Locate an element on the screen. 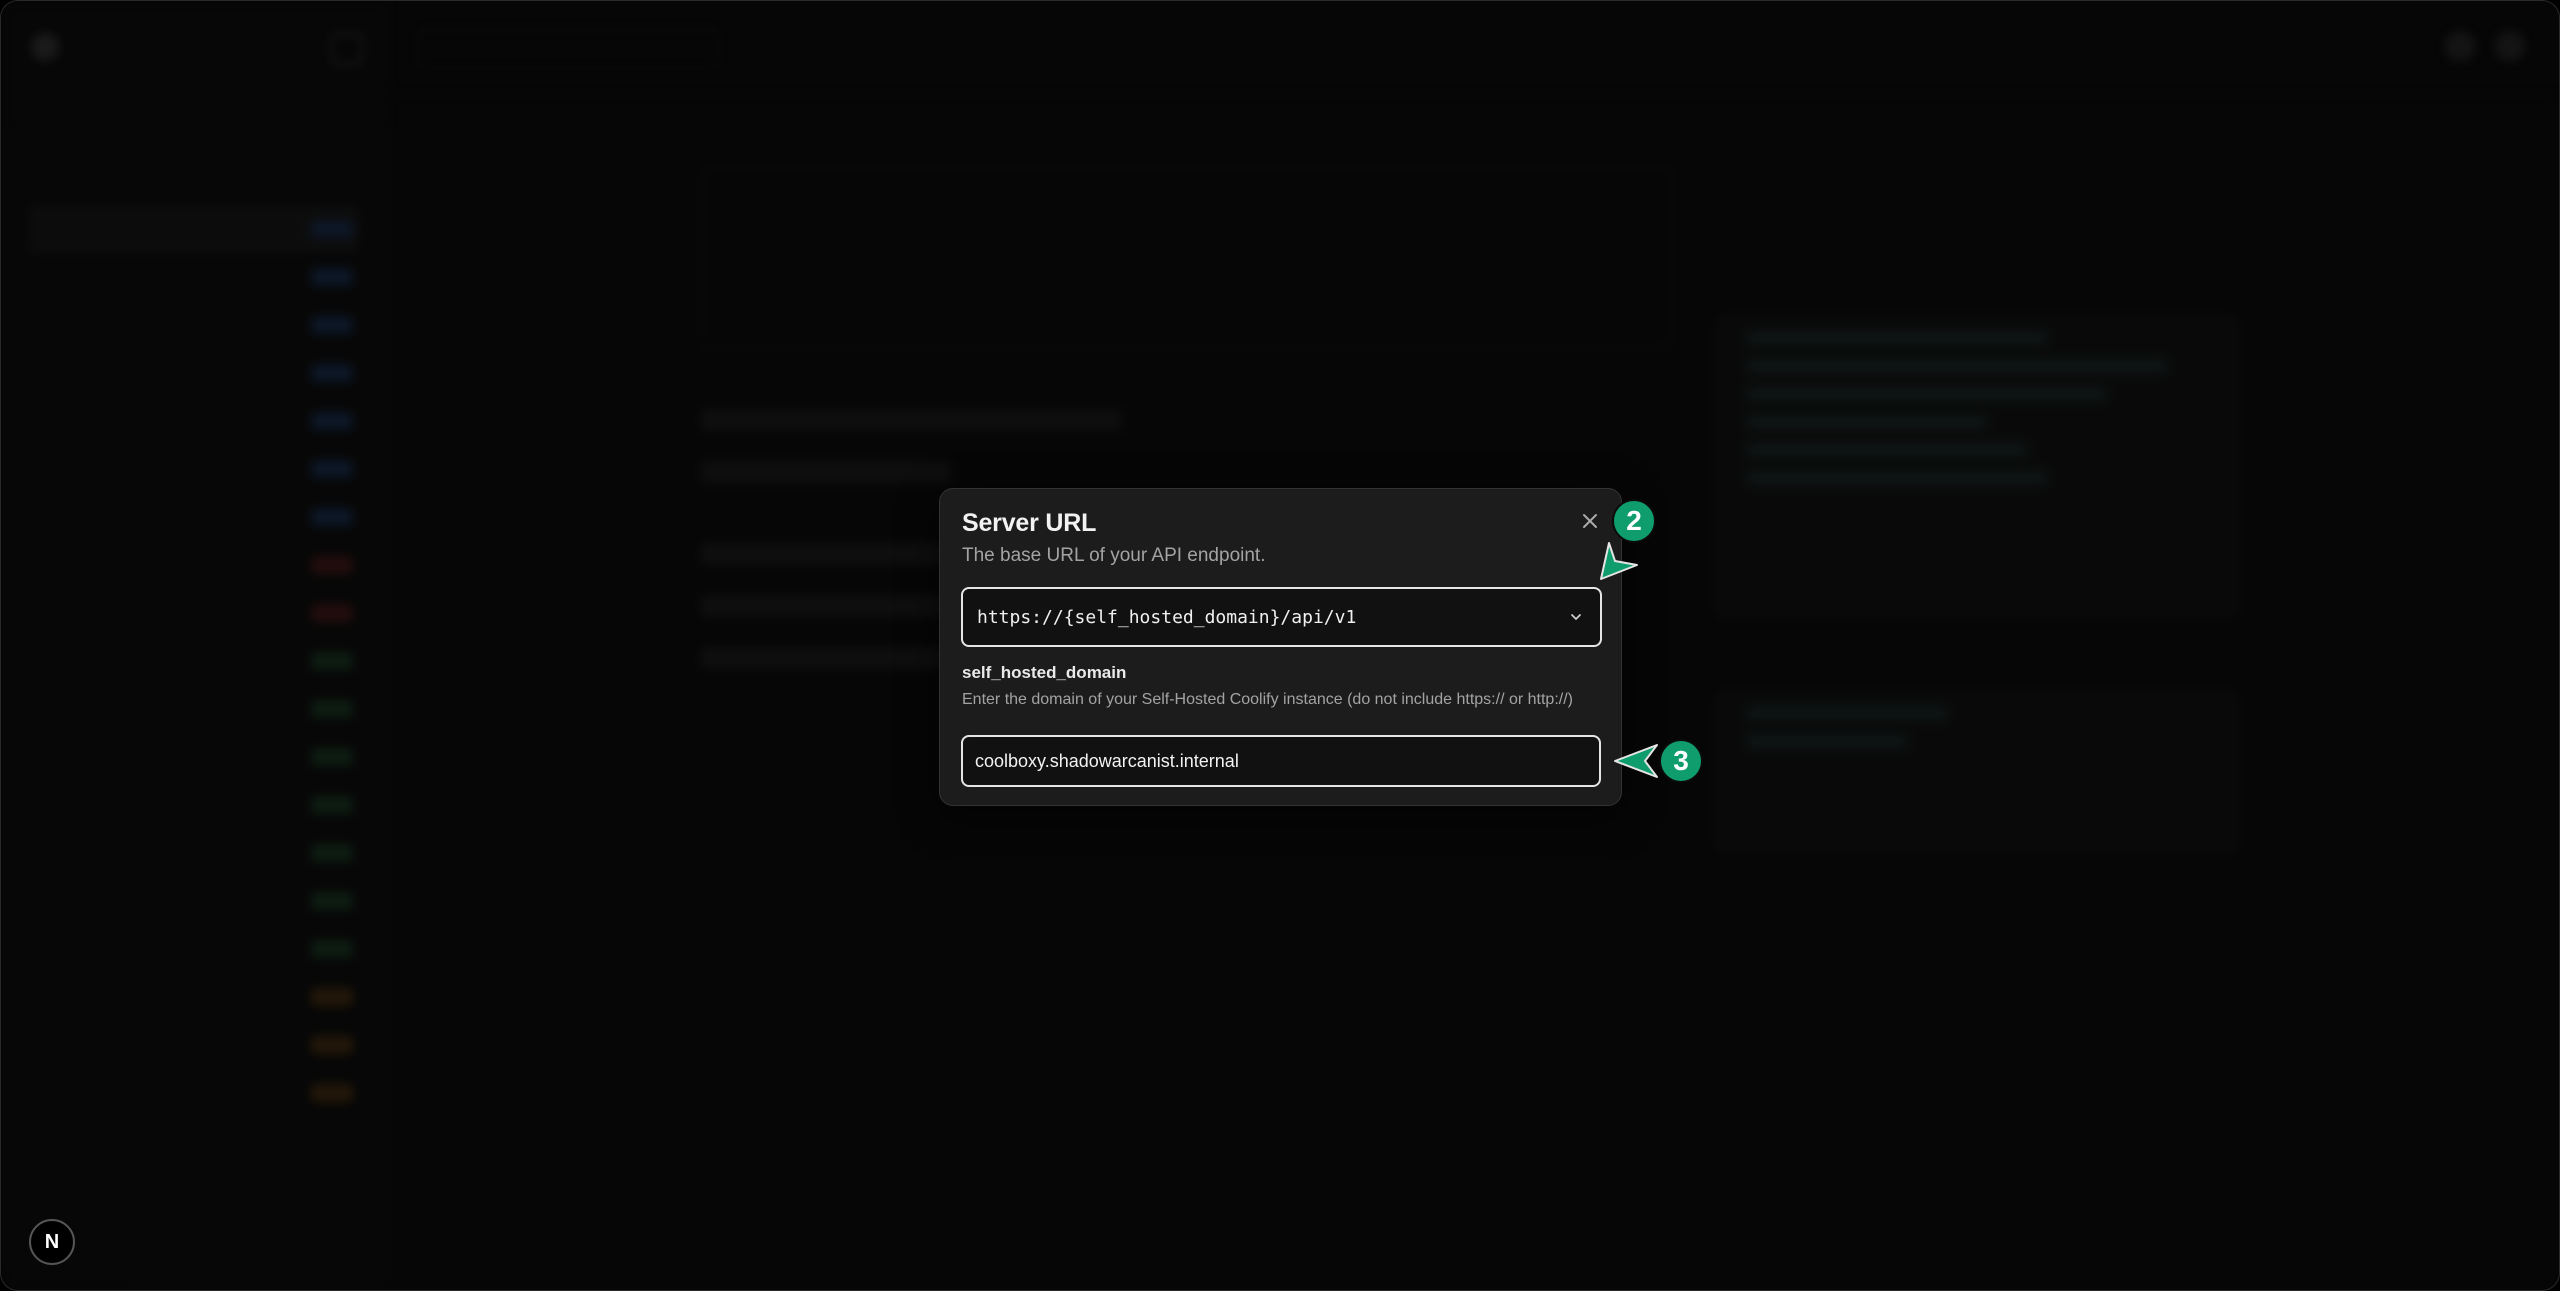 The image size is (2560, 1291). step-3-badge: 3 is located at coordinates (1681, 761).